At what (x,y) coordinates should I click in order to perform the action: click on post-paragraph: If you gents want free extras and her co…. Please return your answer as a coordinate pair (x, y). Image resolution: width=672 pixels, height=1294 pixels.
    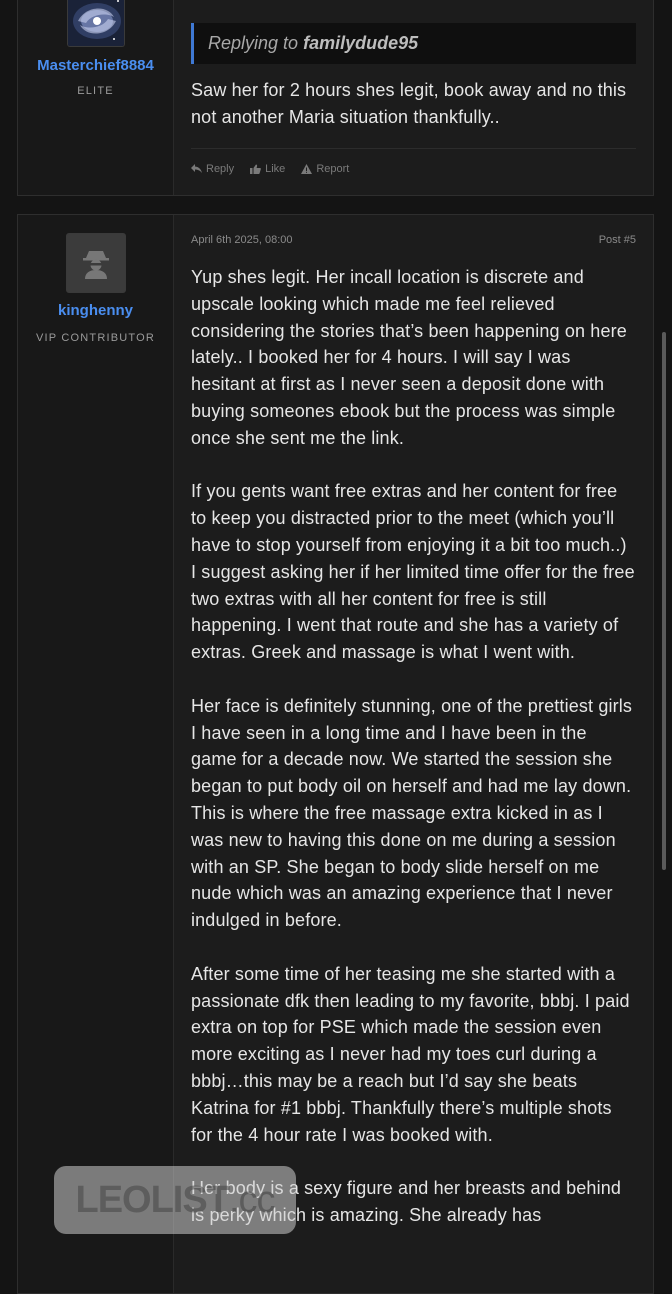
    Looking at the image, I should click on (413, 572).